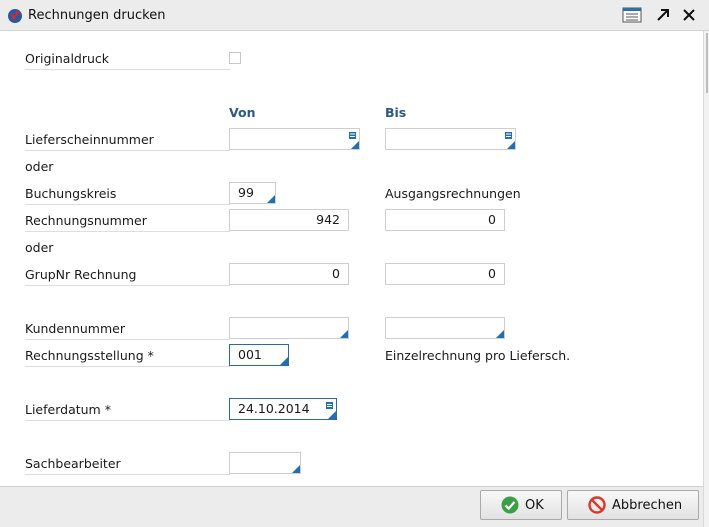 This screenshot has height=527, width=709. I want to click on buchungskreis-input: 99, so click(252, 193).